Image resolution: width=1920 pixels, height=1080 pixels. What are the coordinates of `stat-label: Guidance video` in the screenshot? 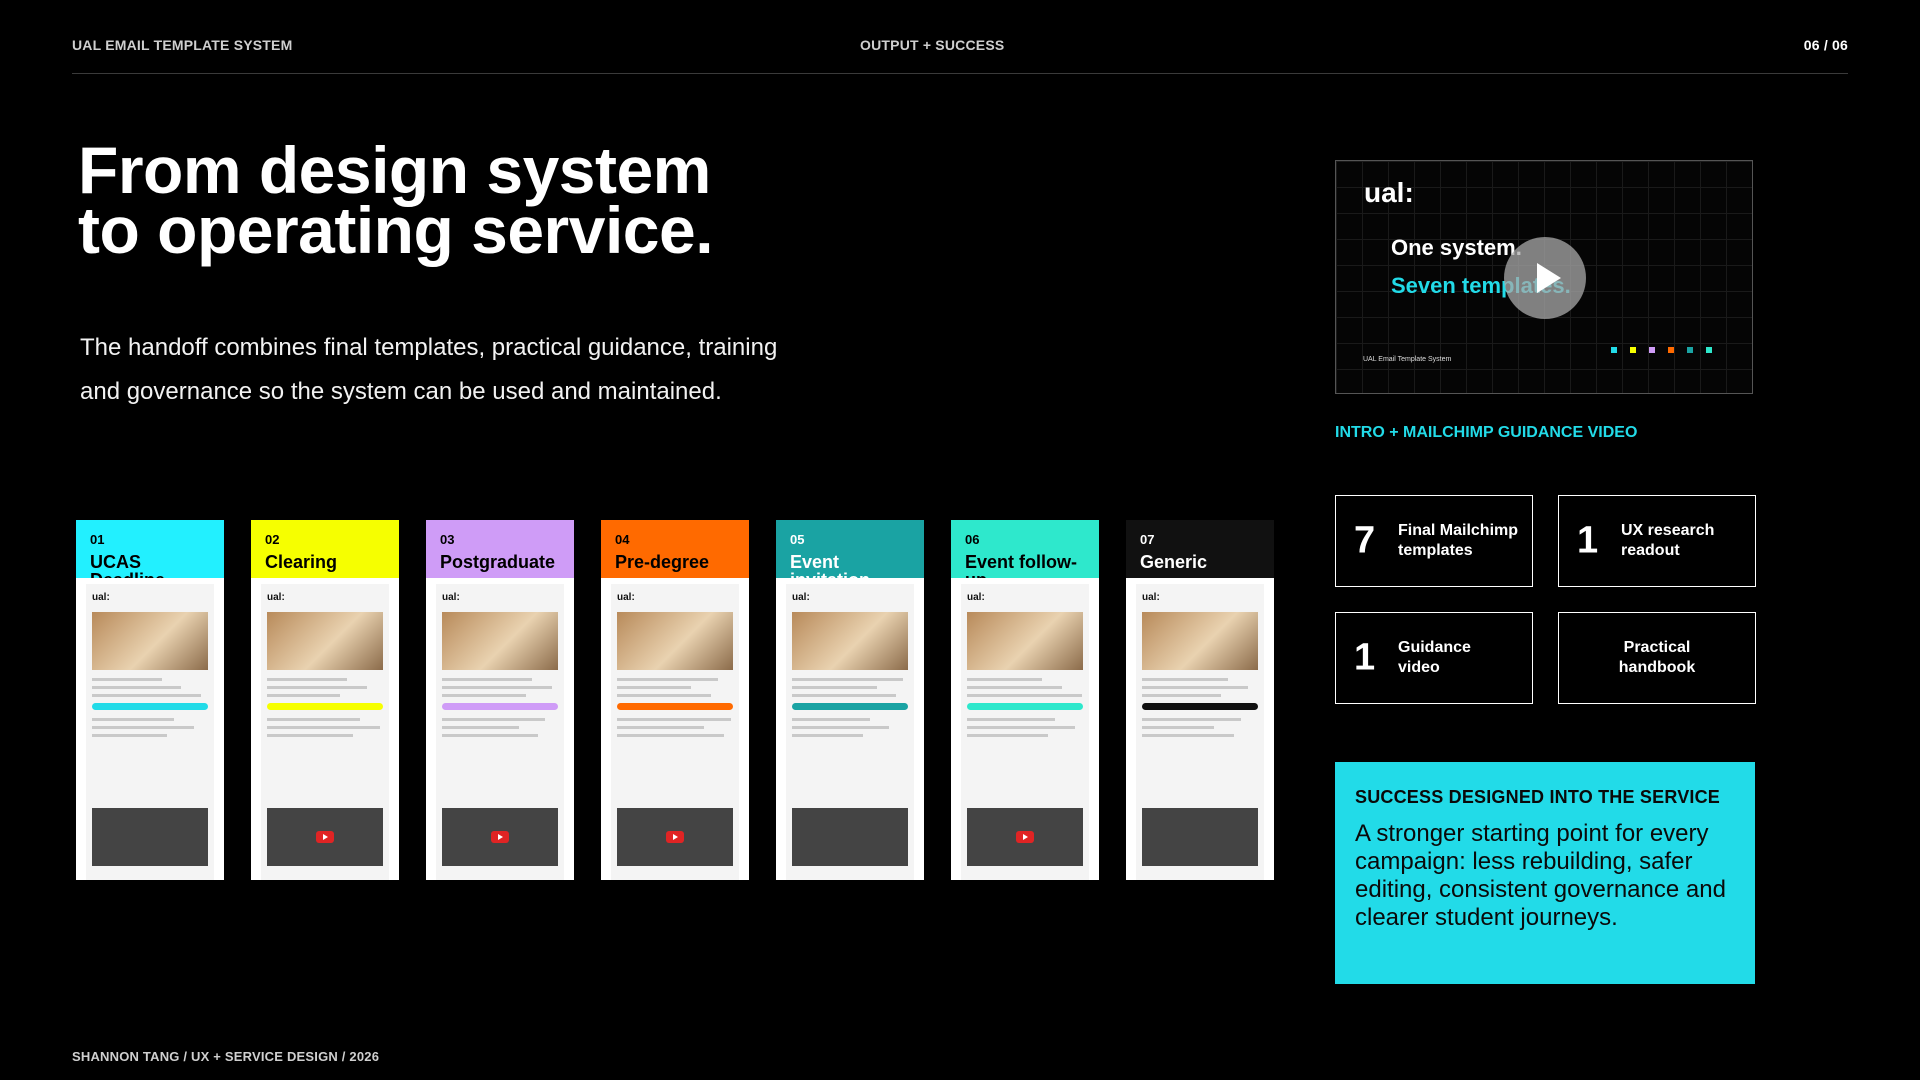 It's located at (1434, 657).